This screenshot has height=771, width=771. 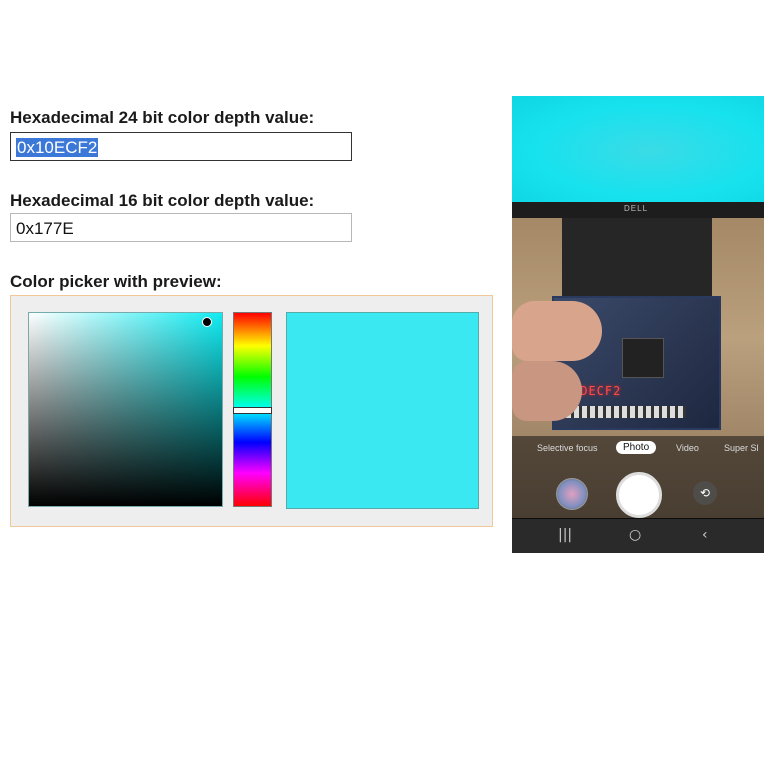 I want to click on mode-selective-focus: Selective focus, so click(x=567, y=448).